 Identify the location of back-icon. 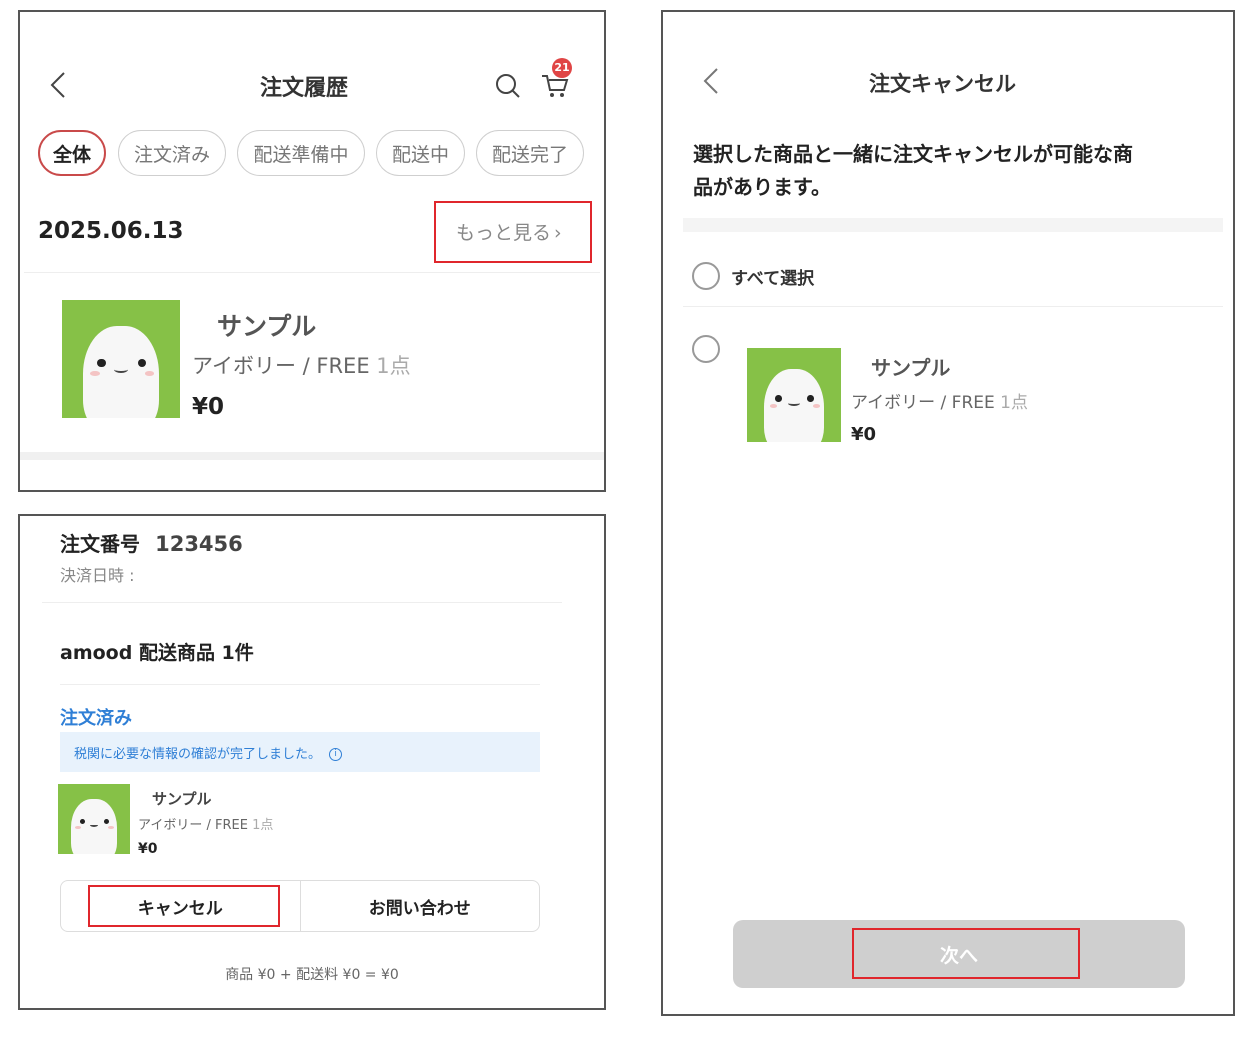
(711, 81).